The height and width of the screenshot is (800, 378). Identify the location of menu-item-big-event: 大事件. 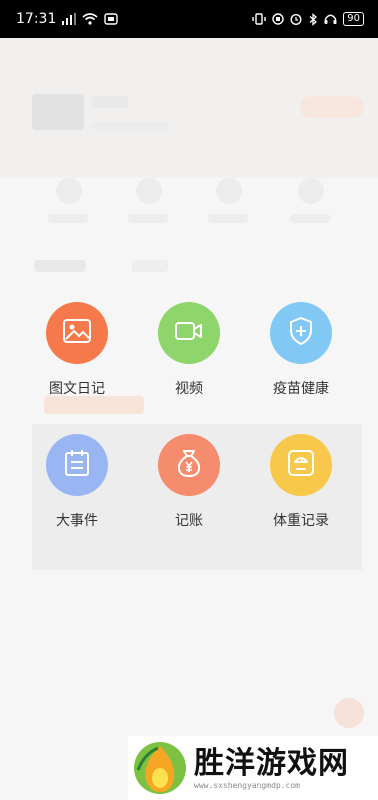
(77, 482).